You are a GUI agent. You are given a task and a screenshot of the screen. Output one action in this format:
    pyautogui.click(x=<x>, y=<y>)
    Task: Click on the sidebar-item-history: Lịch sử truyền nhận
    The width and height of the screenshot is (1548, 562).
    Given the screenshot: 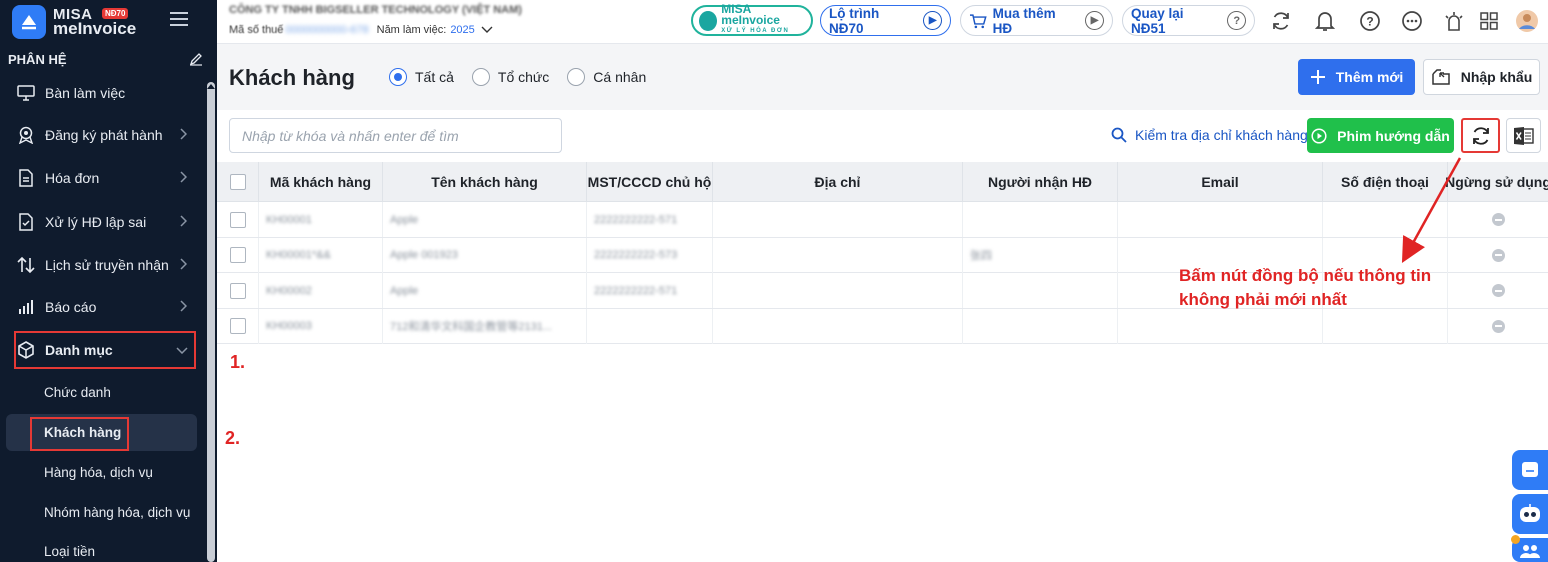 What is the action you would take?
    pyautogui.click(x=102, y=265)
    